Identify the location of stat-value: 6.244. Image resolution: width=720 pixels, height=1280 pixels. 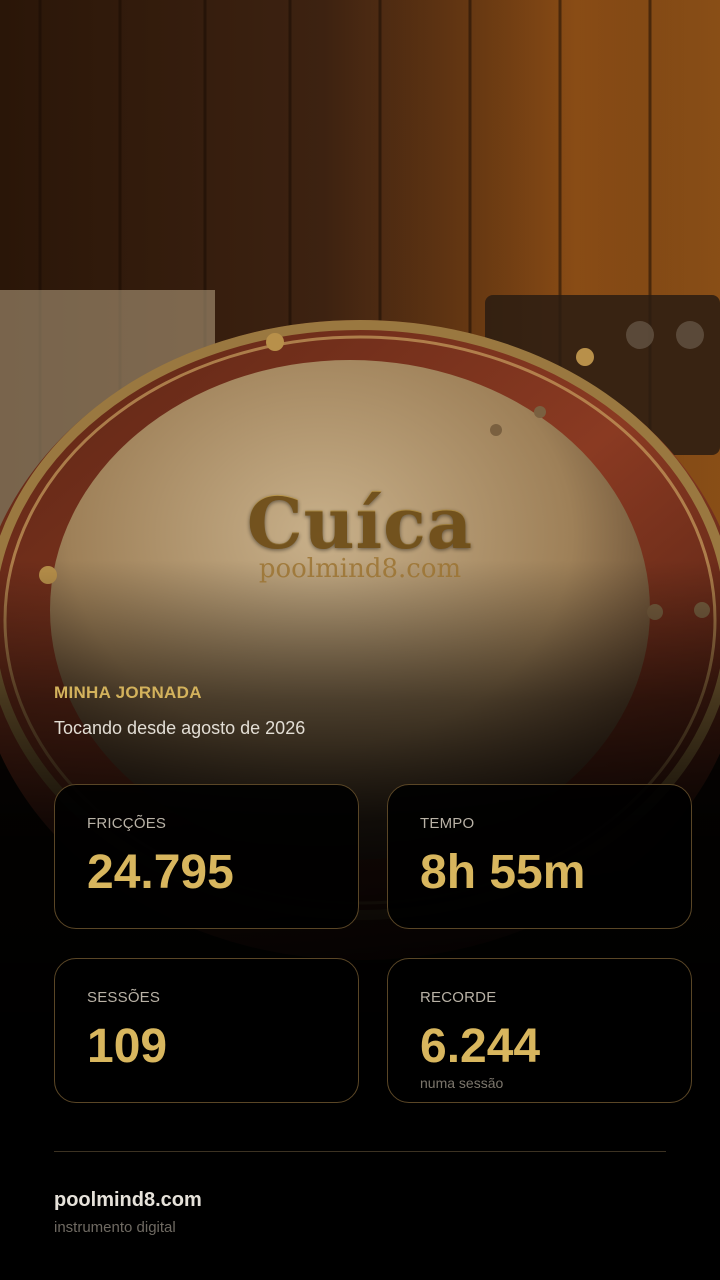
(480, 1046).